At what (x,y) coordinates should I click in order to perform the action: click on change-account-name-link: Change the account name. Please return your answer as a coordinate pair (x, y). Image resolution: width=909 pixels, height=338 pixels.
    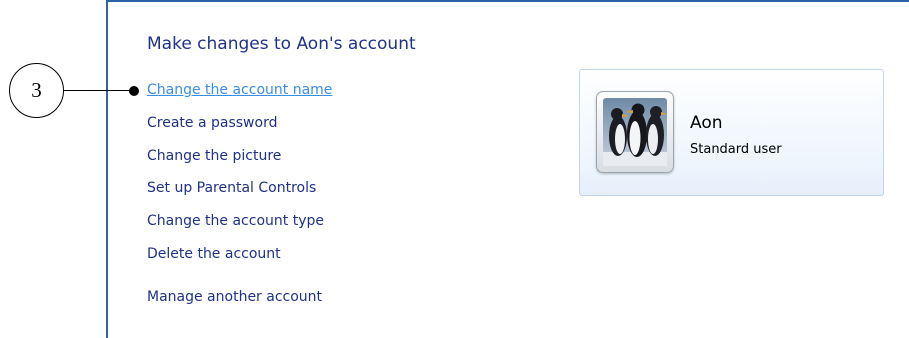
    Looking at the image, I should click on (239, 90).